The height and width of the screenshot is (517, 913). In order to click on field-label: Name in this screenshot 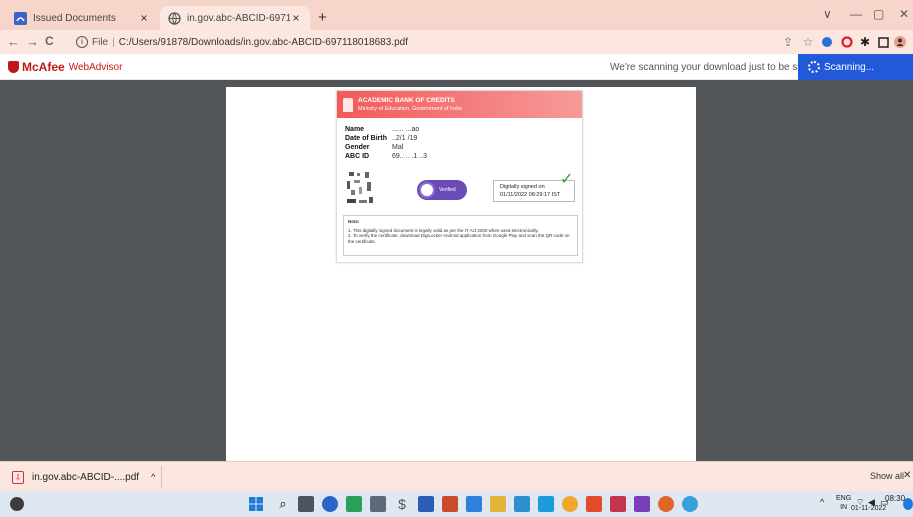, I will do `click(355, 129)`.